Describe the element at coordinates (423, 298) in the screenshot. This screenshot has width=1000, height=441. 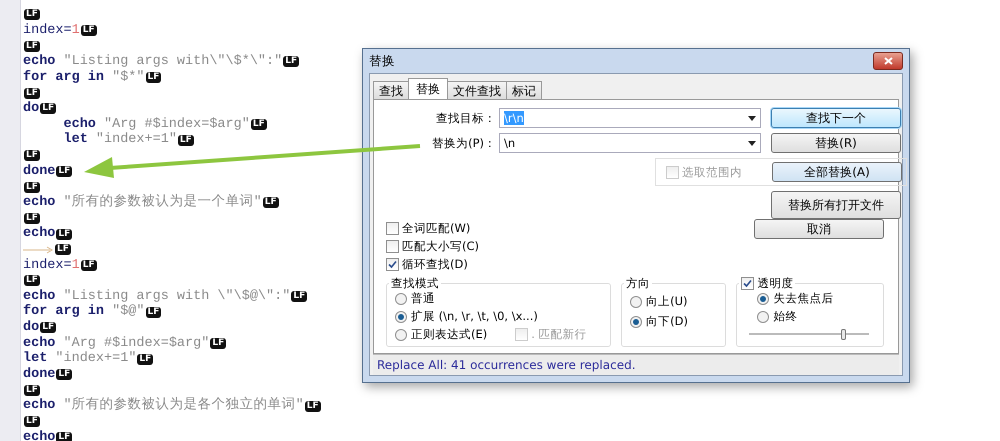
I see `radio-label: 普通` at that location.